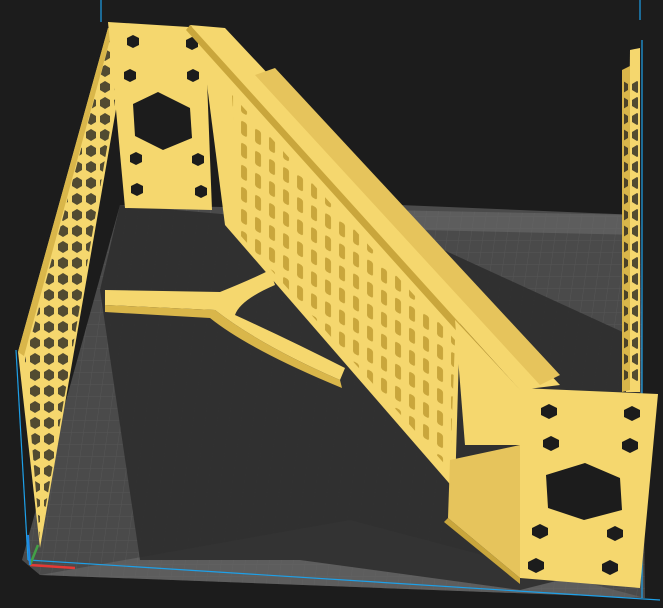 The width and height of the screenshot is (663, 608). I want to click on back-mount-plate, so click(160, 116).